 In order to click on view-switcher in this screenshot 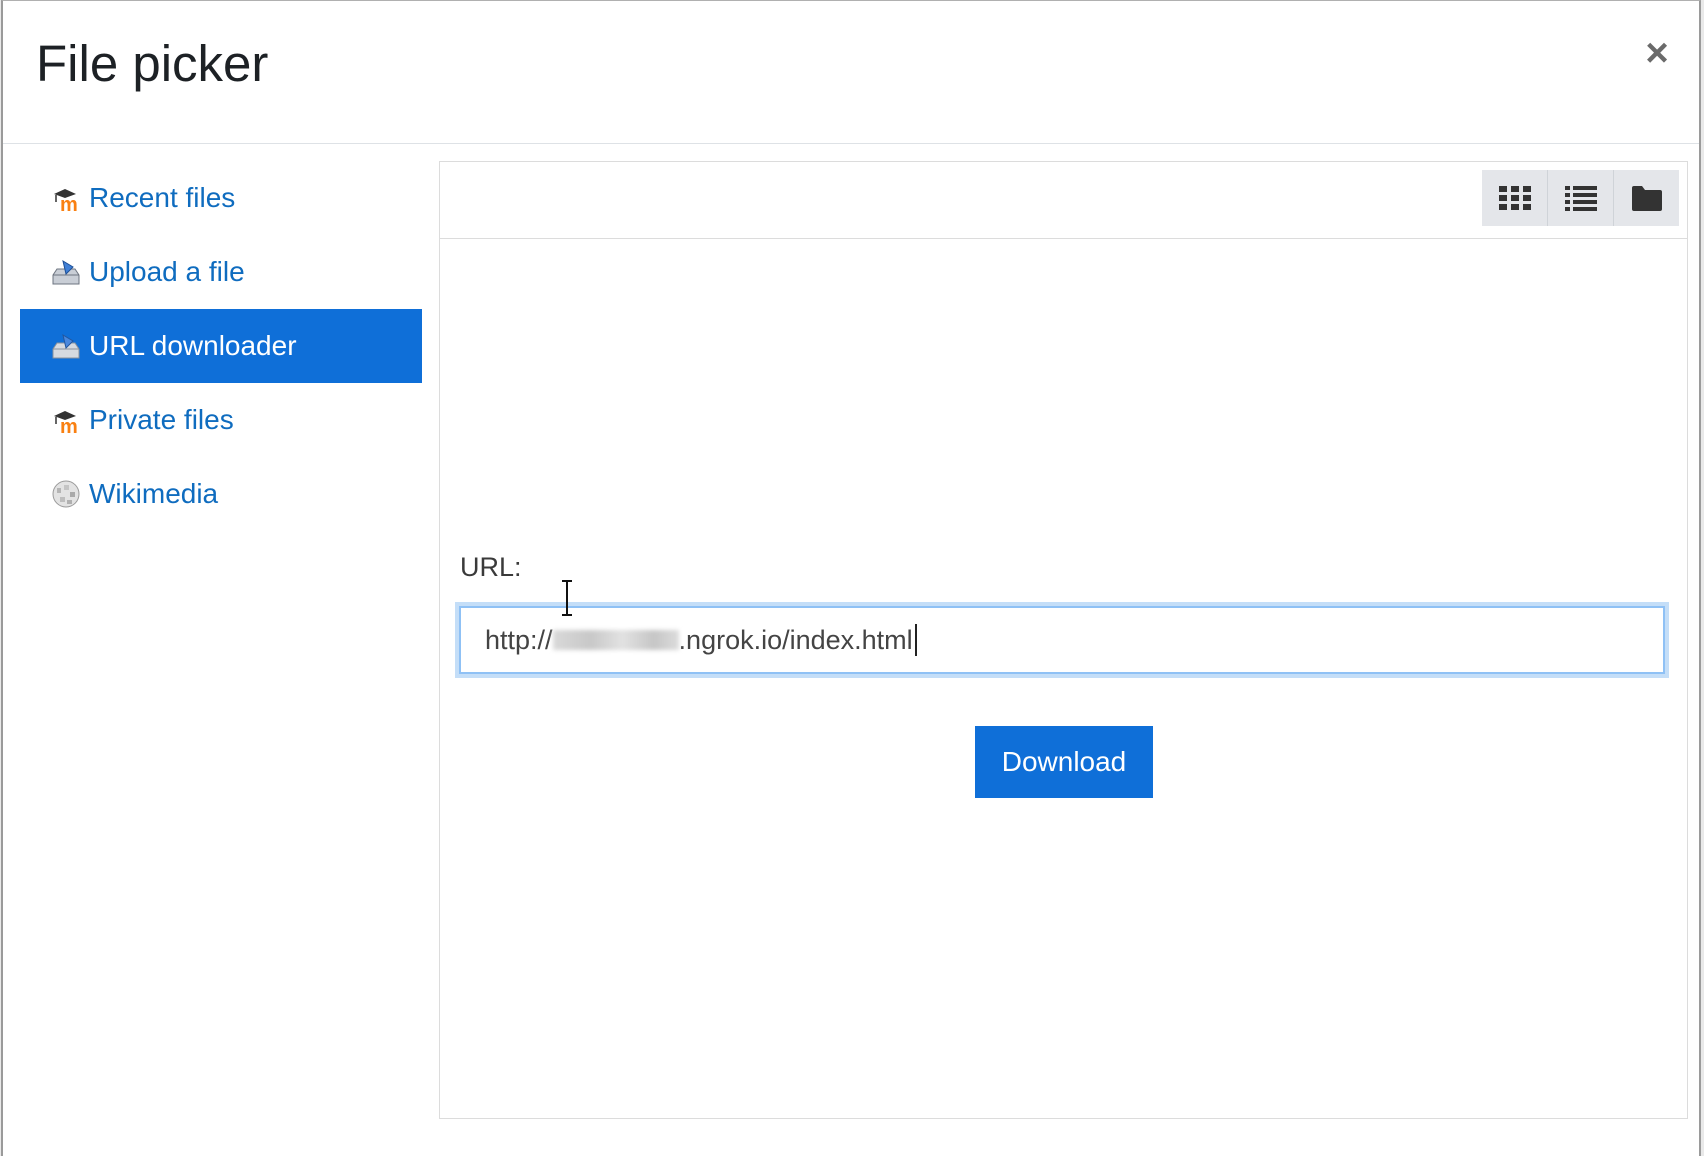, I will do `click(1580, 198)`.